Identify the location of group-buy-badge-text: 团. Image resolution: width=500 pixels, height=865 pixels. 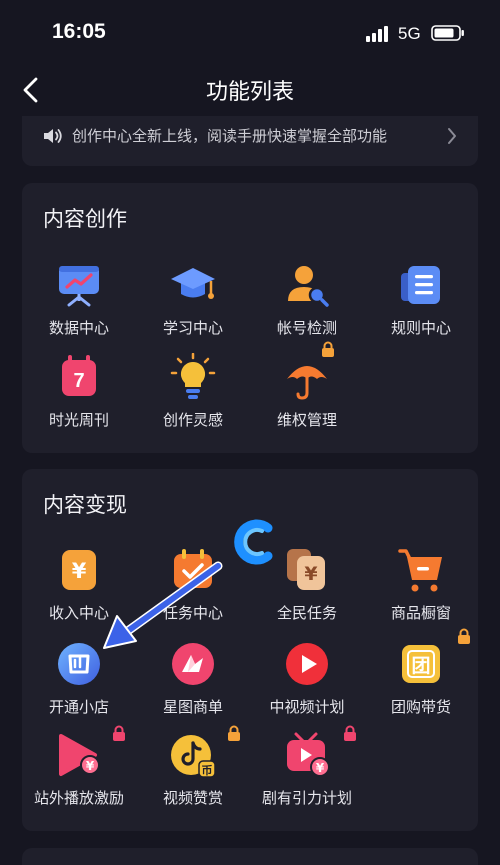
(420, 666).